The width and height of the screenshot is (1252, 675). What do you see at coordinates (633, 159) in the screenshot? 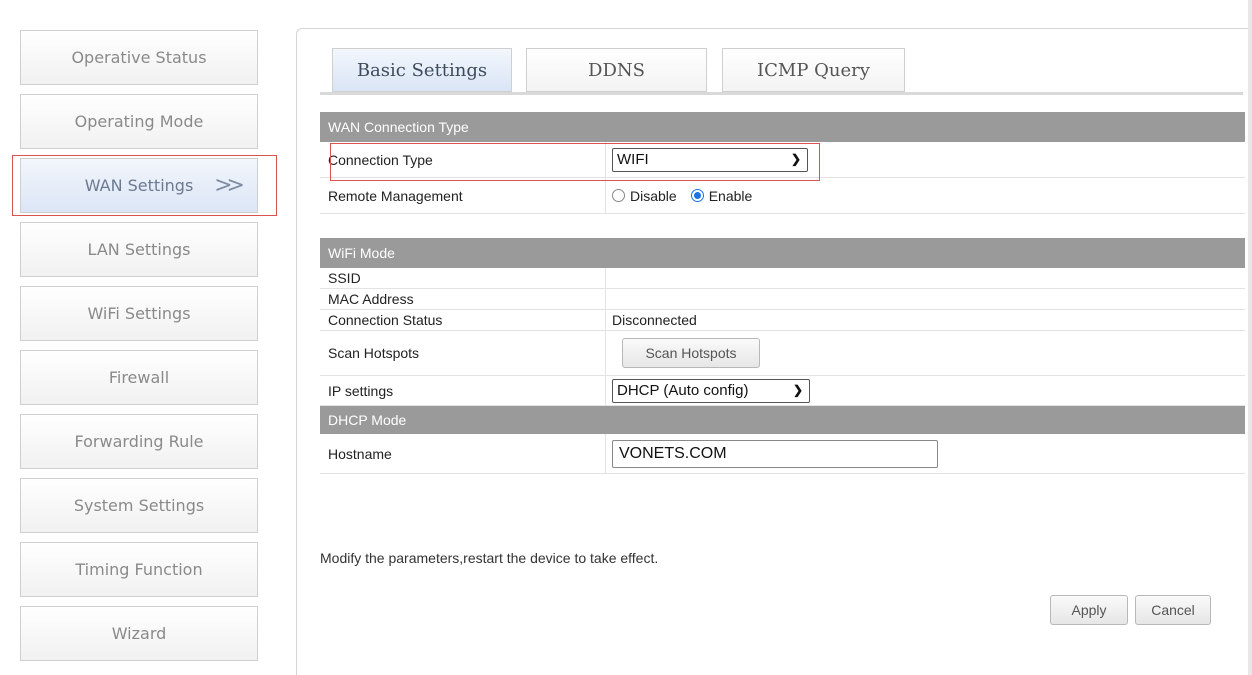
I see `connection-type-value: WIFI` at bounding box center [633, 159].